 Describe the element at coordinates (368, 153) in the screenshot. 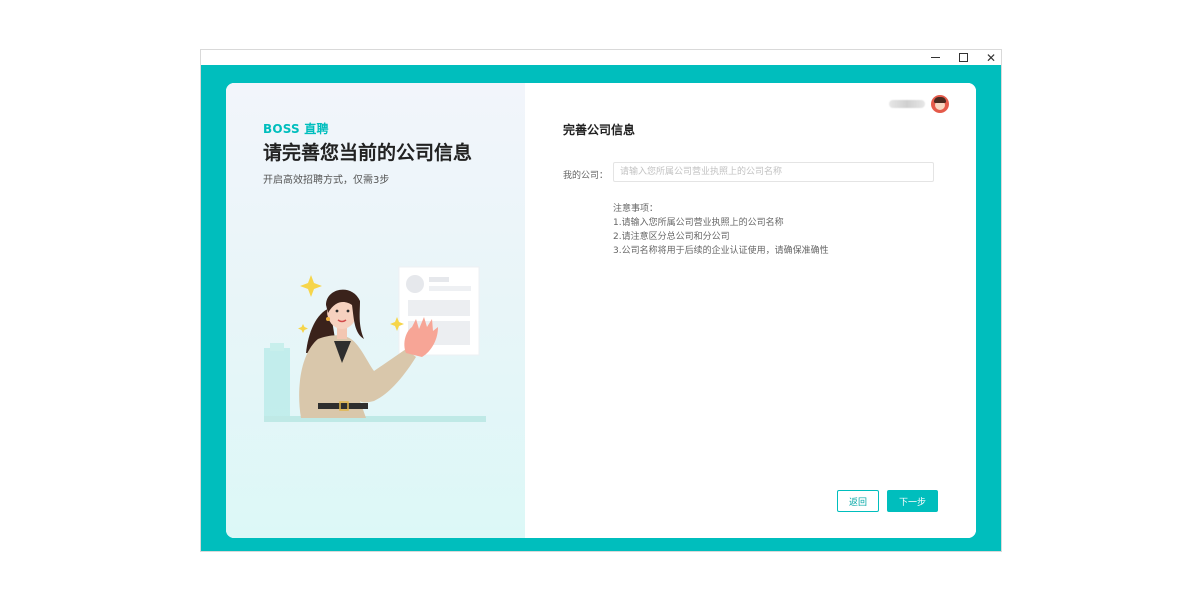

I see `intro-title: 请完善您当前的公司信息` at that location.